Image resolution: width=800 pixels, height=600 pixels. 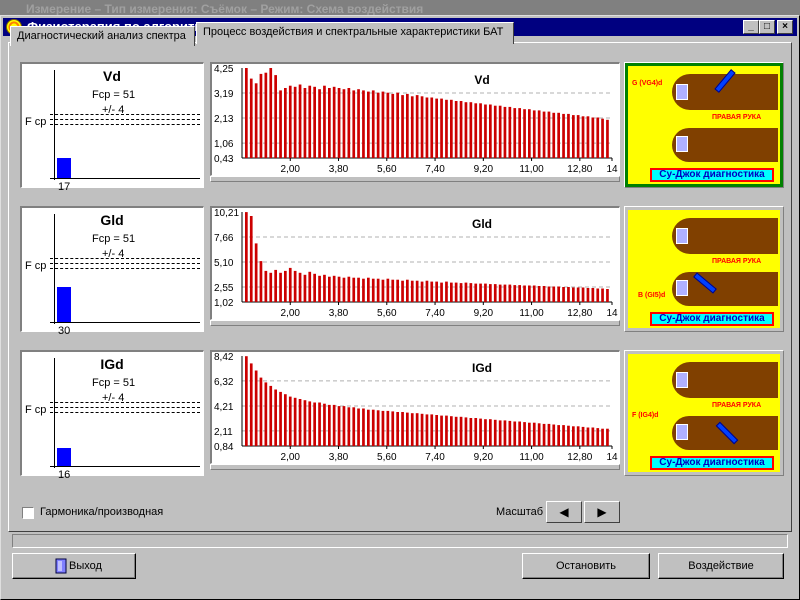 What do you see at coordinates (704, 413) in the screenshot?
I see `bat-diagram-frame: F (IG4)d ПРАВАЯ РУКА Су-Джок диагностика` at bounding box center [704, 413].